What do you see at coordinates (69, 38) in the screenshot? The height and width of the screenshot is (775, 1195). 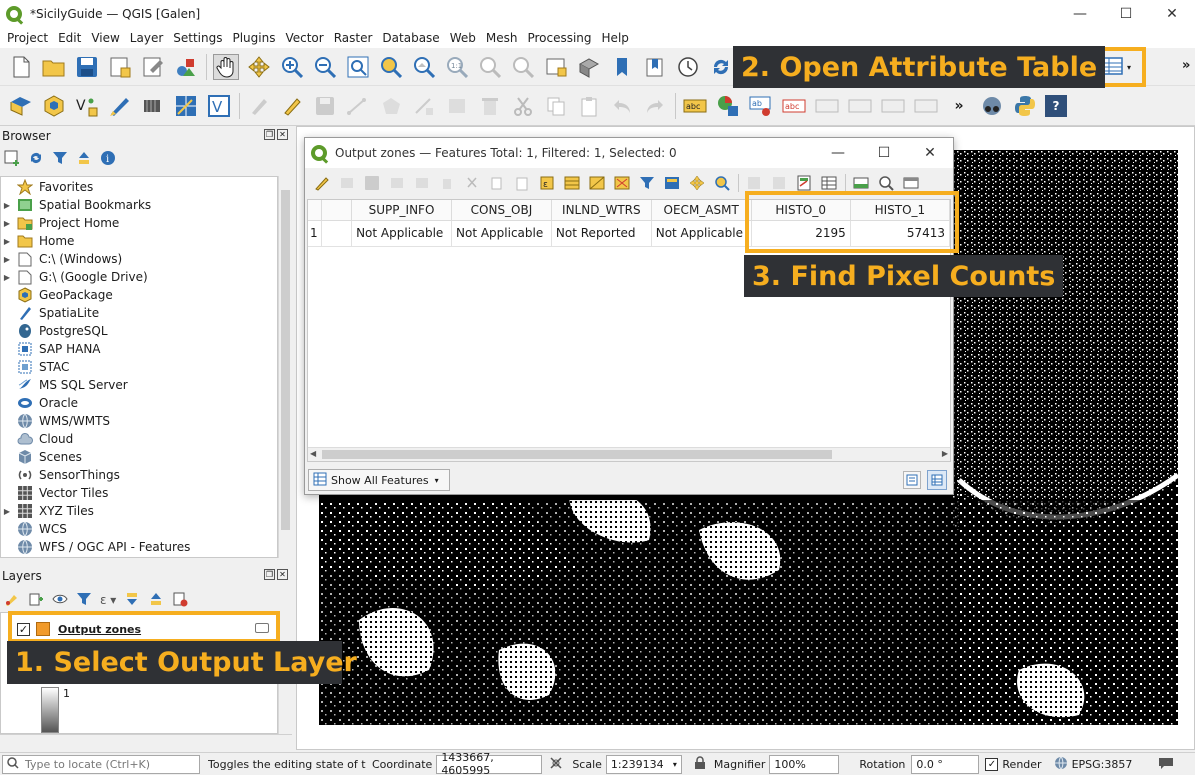 I see `menu-edit: Edit` at bounding box center [69, 38].